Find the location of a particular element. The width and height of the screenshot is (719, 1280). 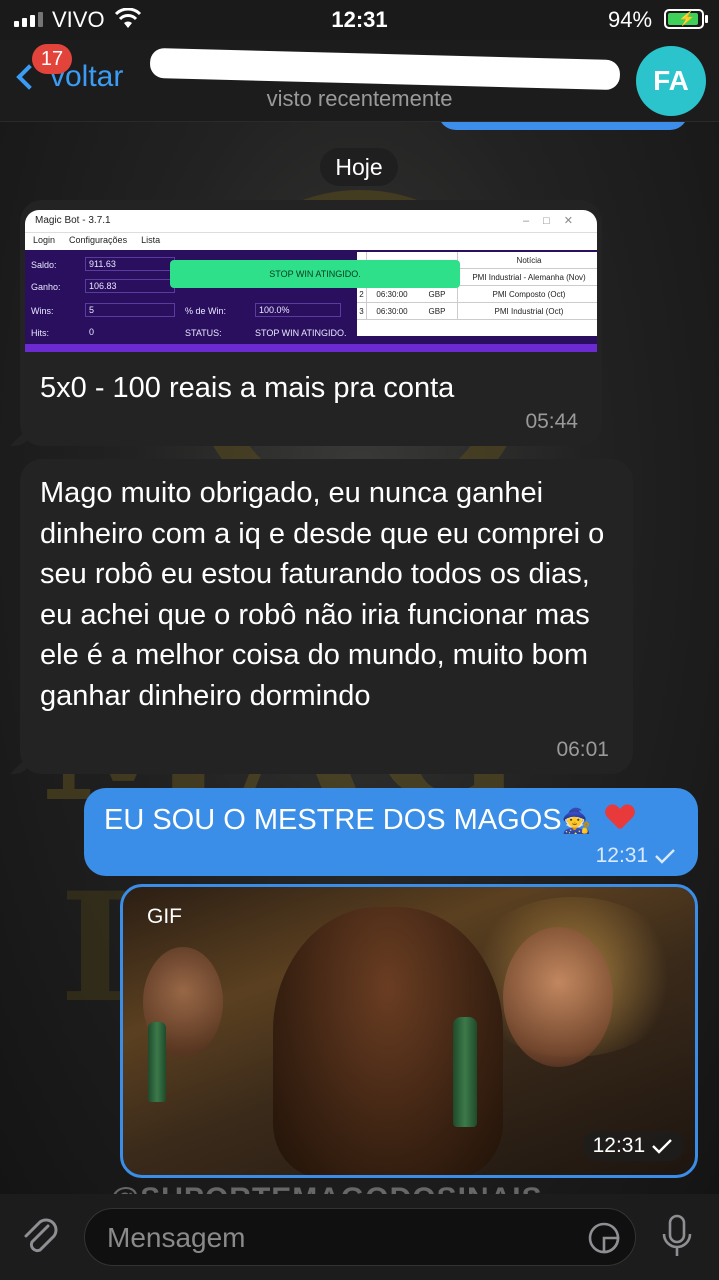

message-text: EU SOU O MESTRE DOS MAGOS is located at coordinates (333, 820).